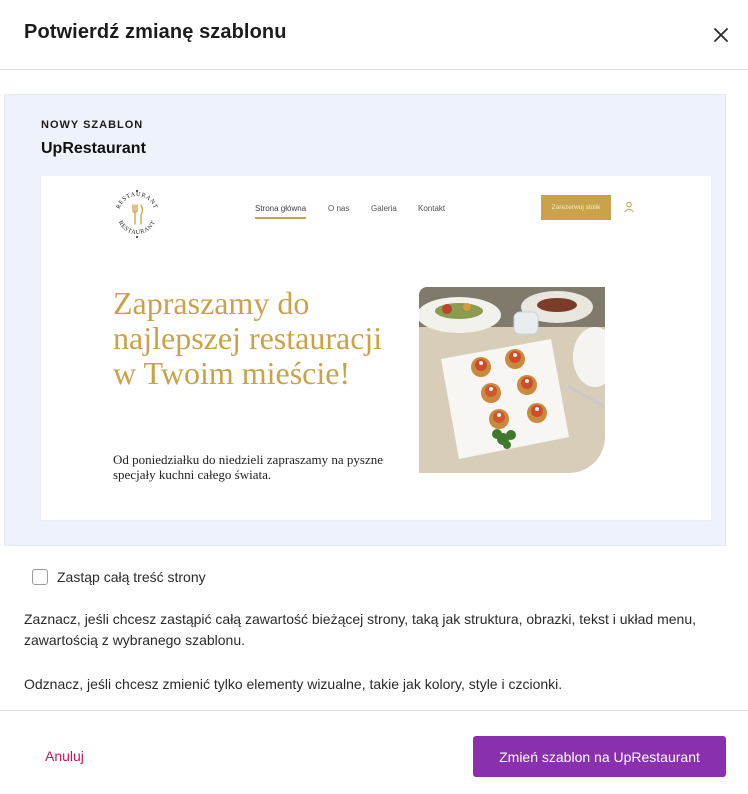 The height and width of the screenshot is (794, 748). I want to click on template-name: UpRestaurant, so click(93, 148).